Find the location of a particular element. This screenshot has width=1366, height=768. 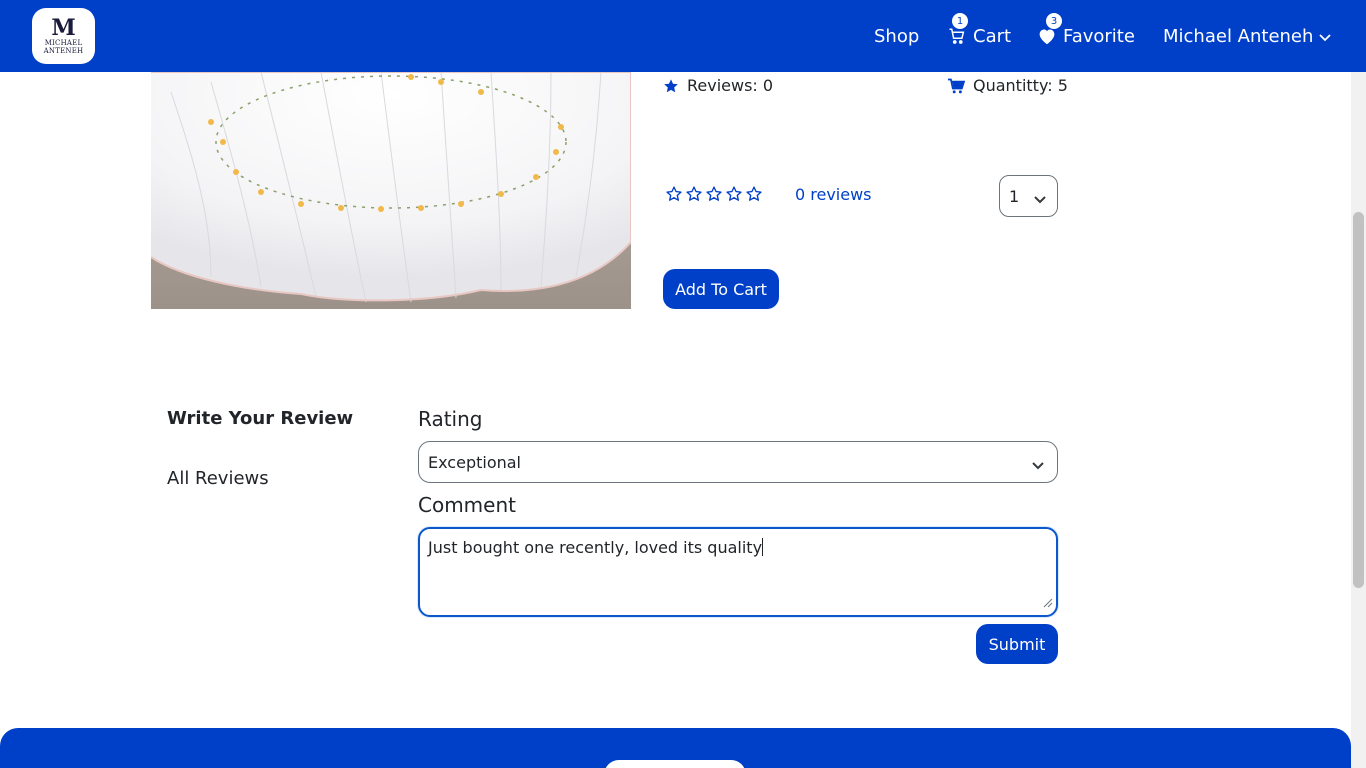

comment-label: Comment is located at coordinates (467, 505).